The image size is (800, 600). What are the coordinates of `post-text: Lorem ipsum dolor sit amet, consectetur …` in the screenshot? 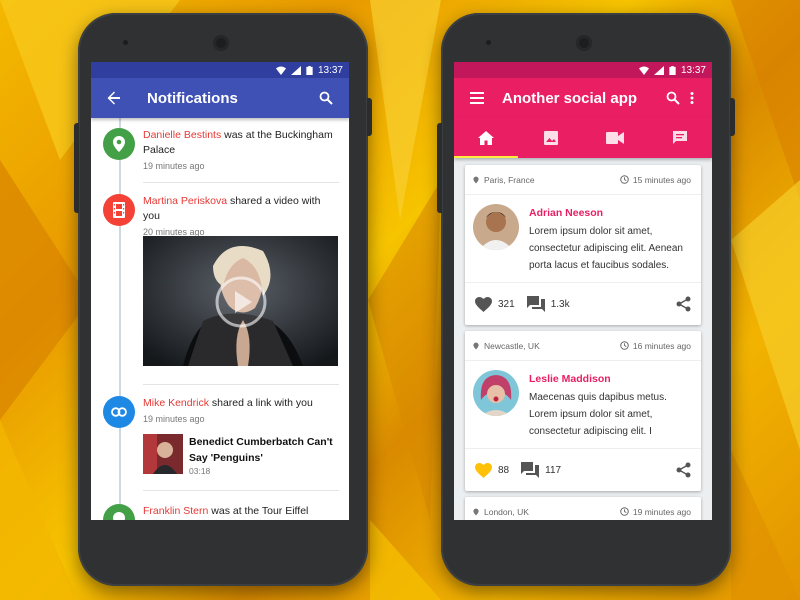 It's located at (606, 248).